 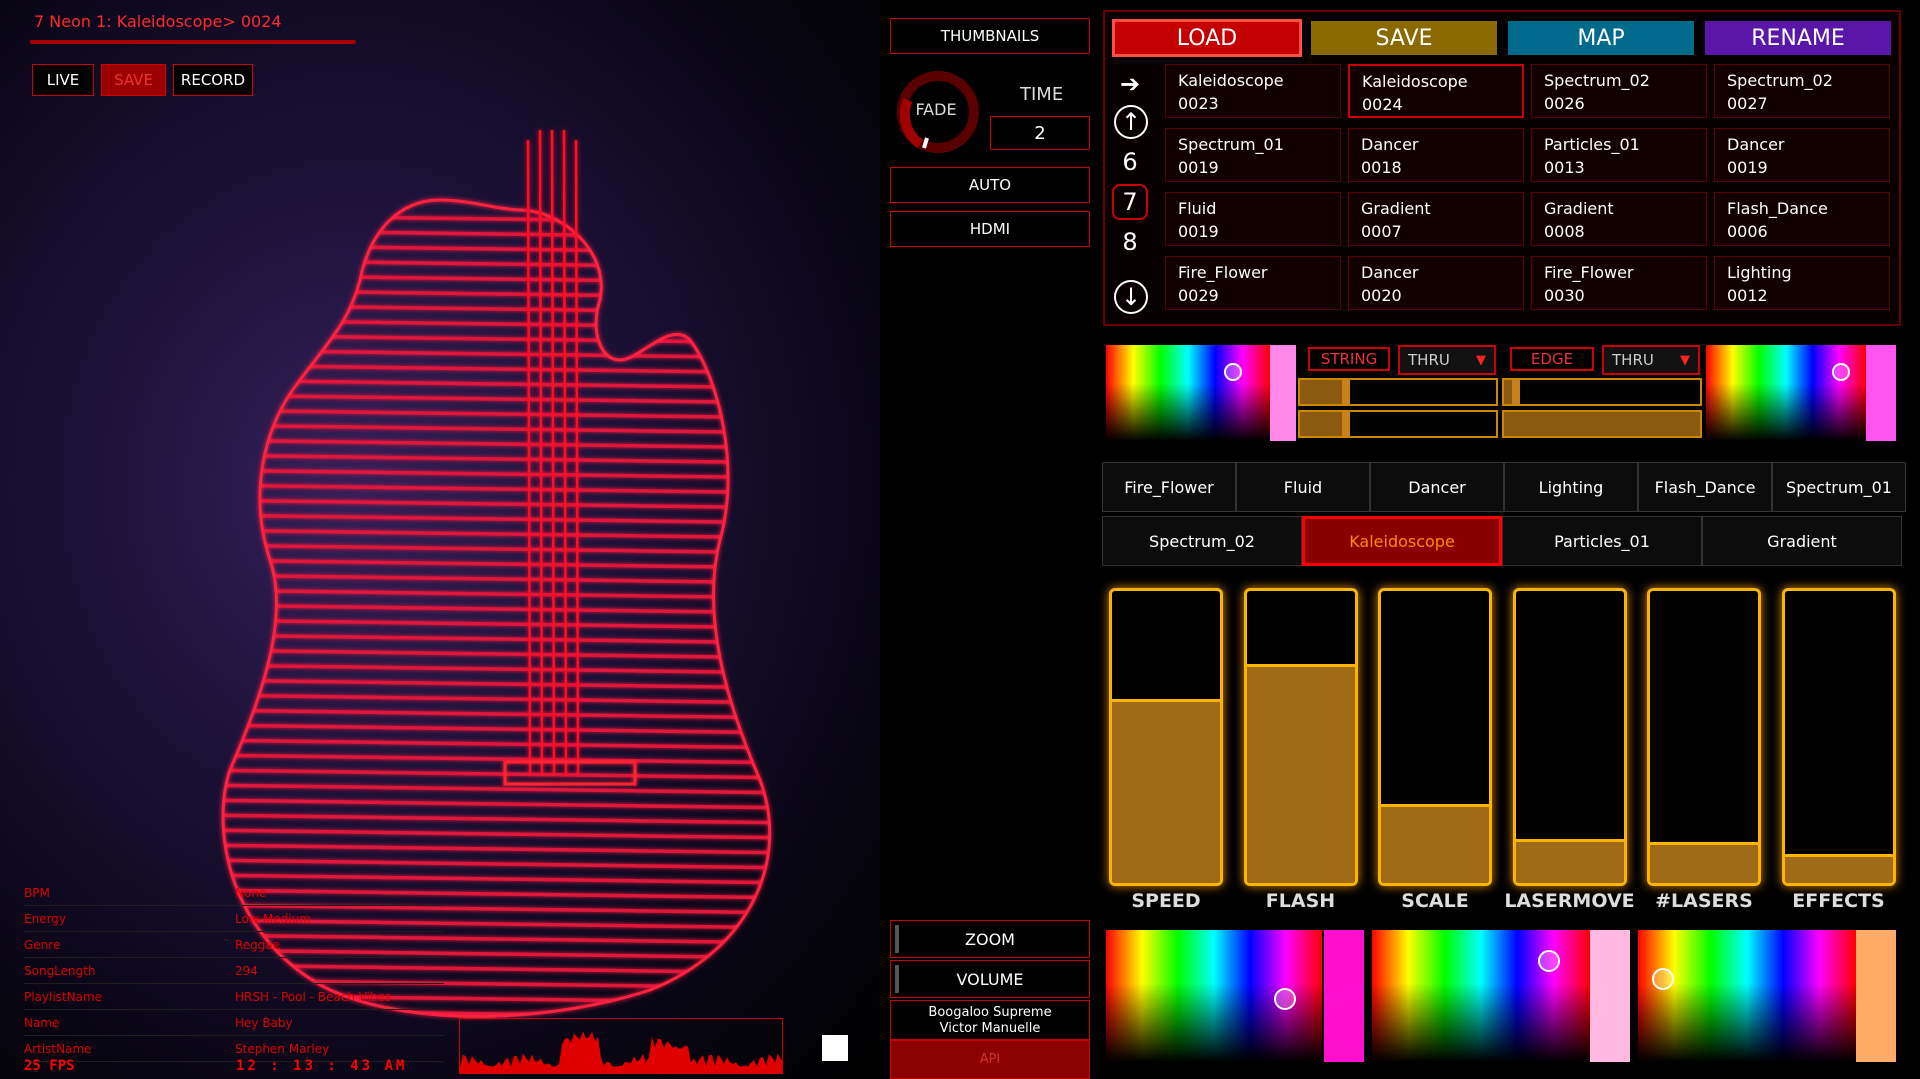 What do you see at coordinates (1130, 84) in the screenshot?
I see `arrow-right-icon: ➔` at bounding box center [1130, 84].